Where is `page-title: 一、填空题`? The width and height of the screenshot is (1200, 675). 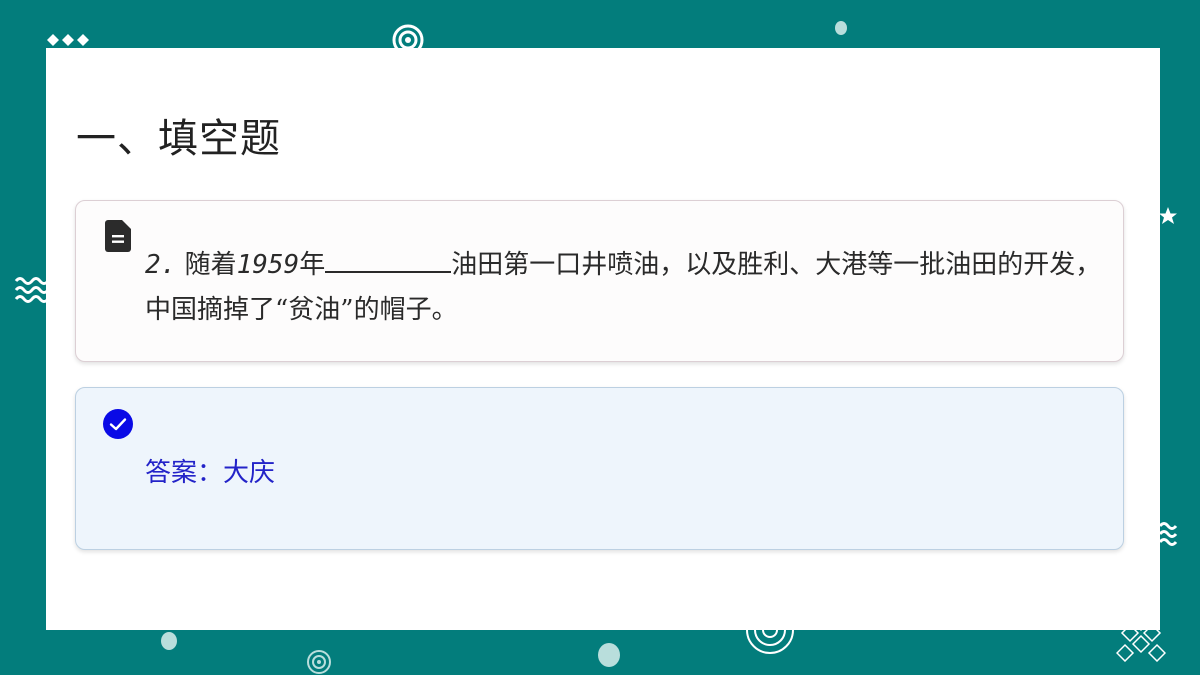
page-title: 一、填空题 is located at coordinates (178, 139).